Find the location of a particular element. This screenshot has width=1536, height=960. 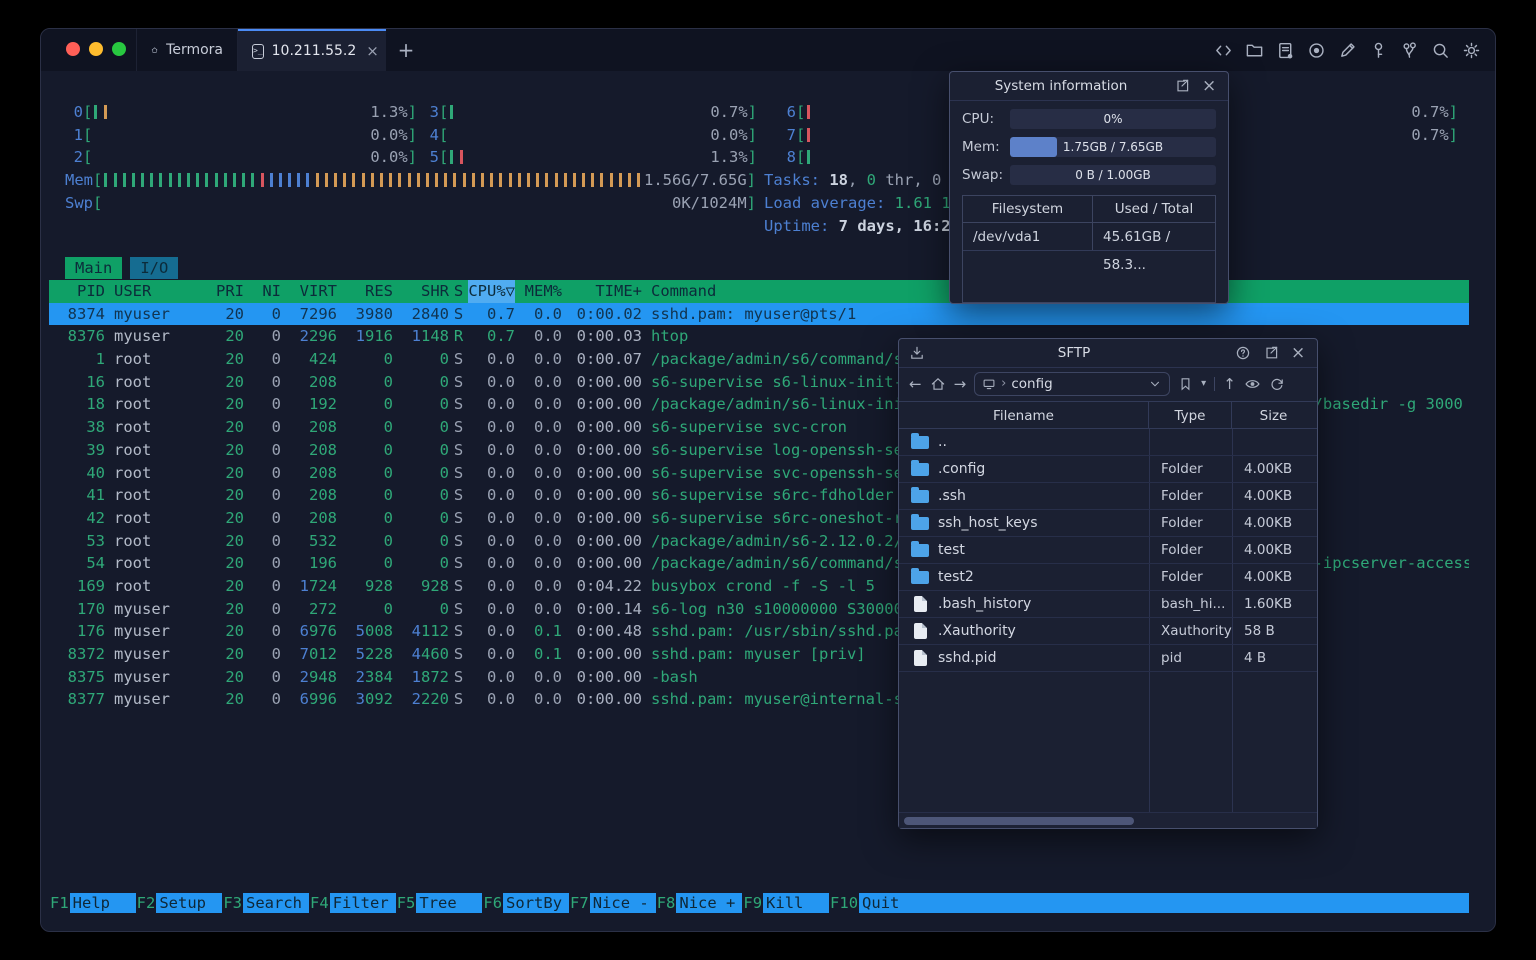

active-tab-label: 10.211.55.2 is located at coordinates (314, 51).